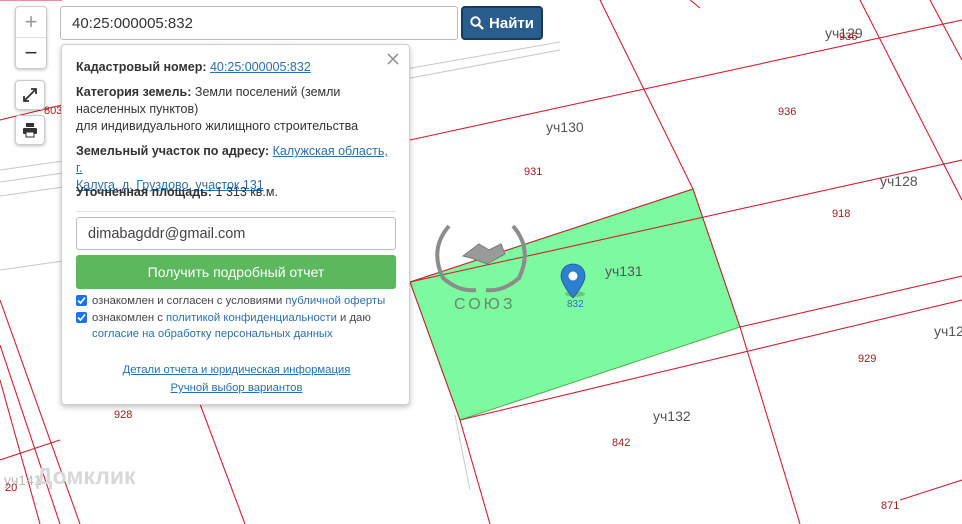 The image size is (962, 524). I want to click on search-button-label: Найти, so click(511, 23).